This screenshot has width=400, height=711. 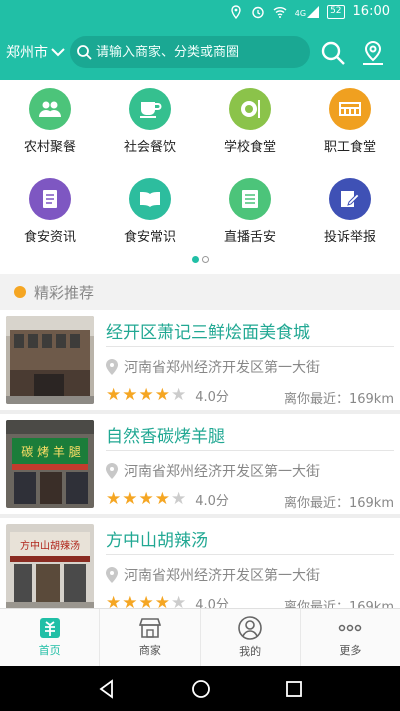 I want to click on canteen-icon, so click(x=350, y=109).